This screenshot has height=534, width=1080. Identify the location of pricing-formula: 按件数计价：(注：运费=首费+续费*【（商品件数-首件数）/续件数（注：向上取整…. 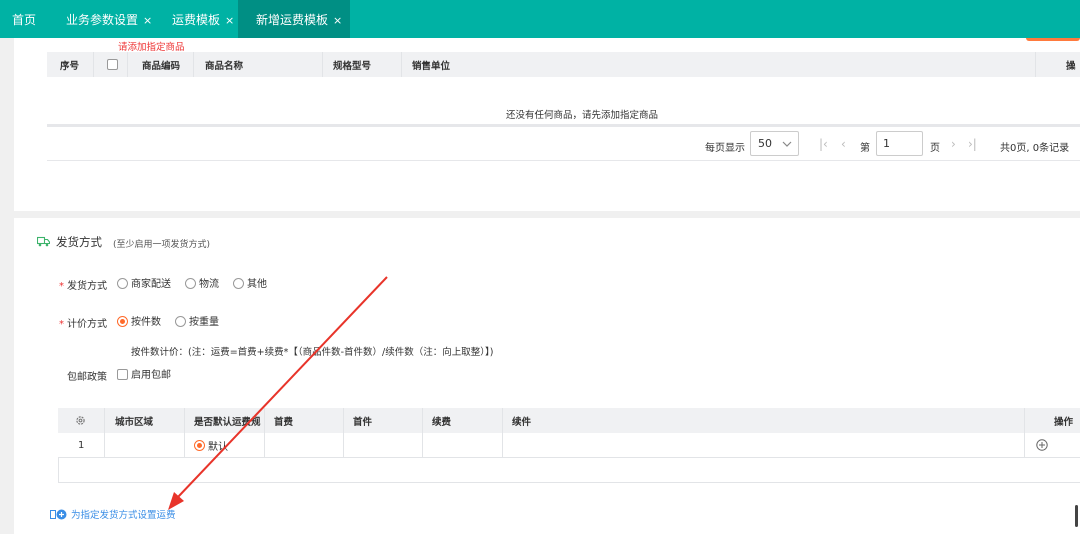
(312, 352).